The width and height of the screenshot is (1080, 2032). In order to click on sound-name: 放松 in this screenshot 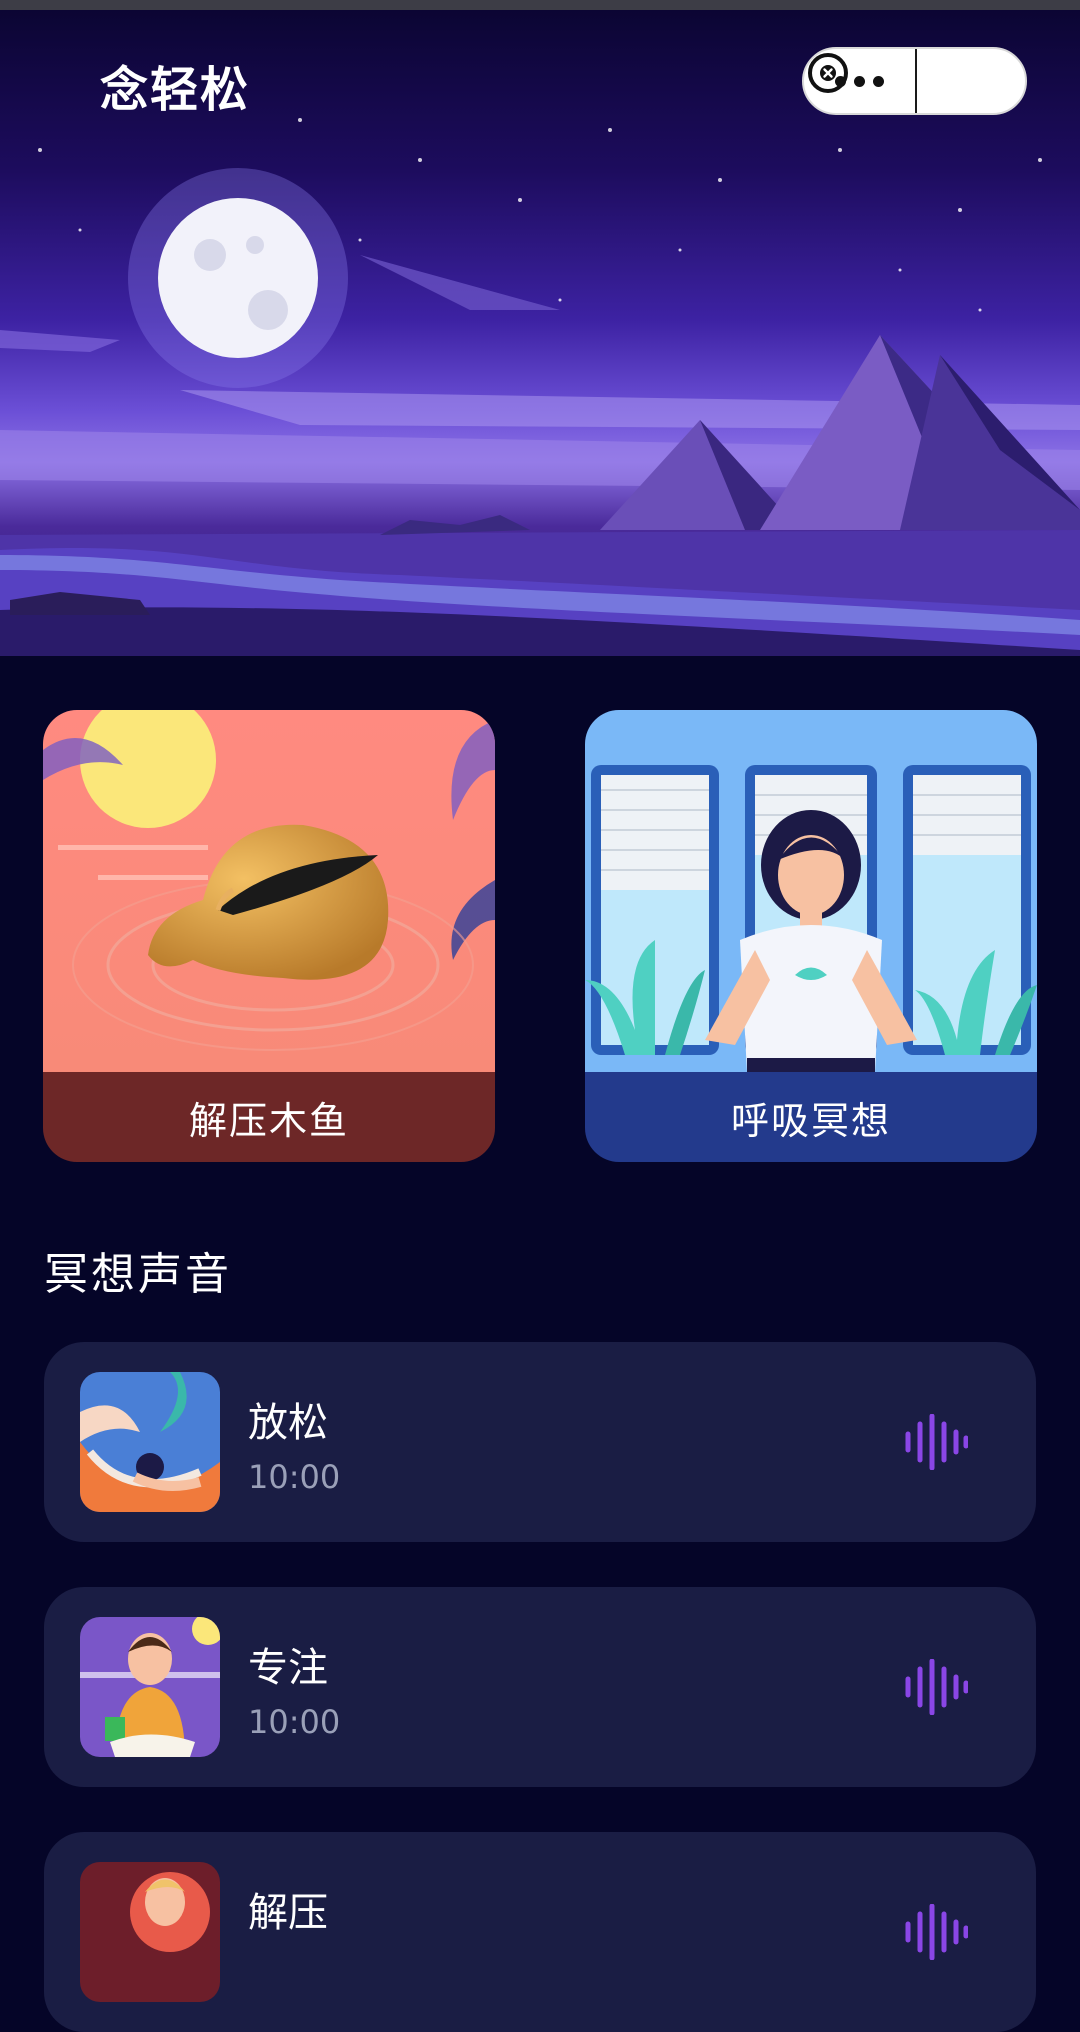, I will do `click(288, 1423)`.